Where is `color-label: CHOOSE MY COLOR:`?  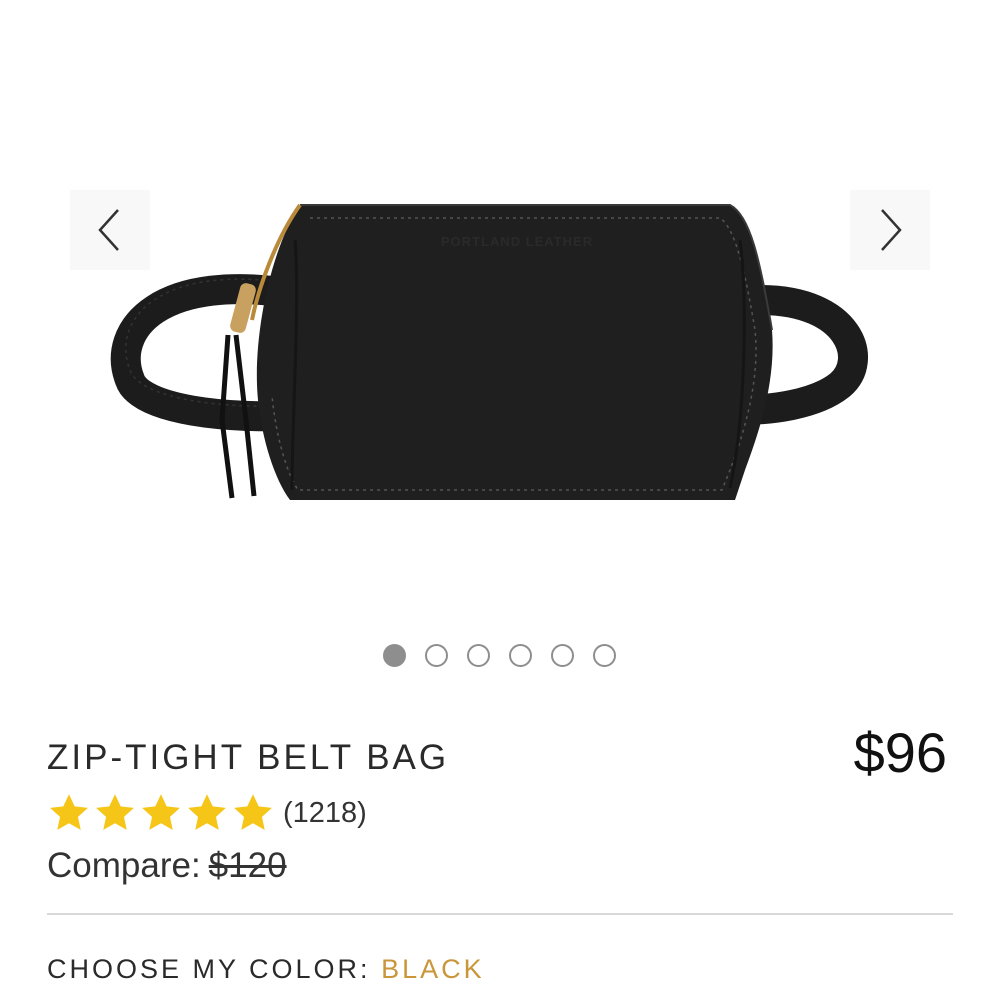
color-label: CHOOSE MY COLOR: is located at coordinates (209, 969).